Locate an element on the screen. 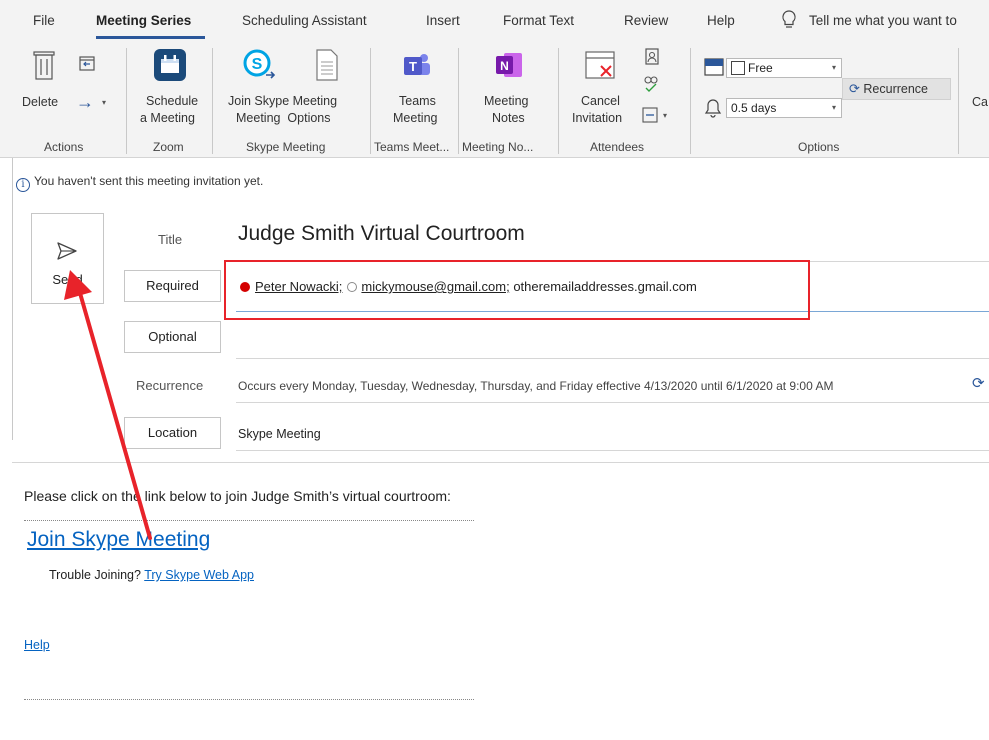 Image resolution: width=989 pixels, height=740 pixels. schedule-meeting-button: Schedule a Meeting is located at coordinates (171, 90).